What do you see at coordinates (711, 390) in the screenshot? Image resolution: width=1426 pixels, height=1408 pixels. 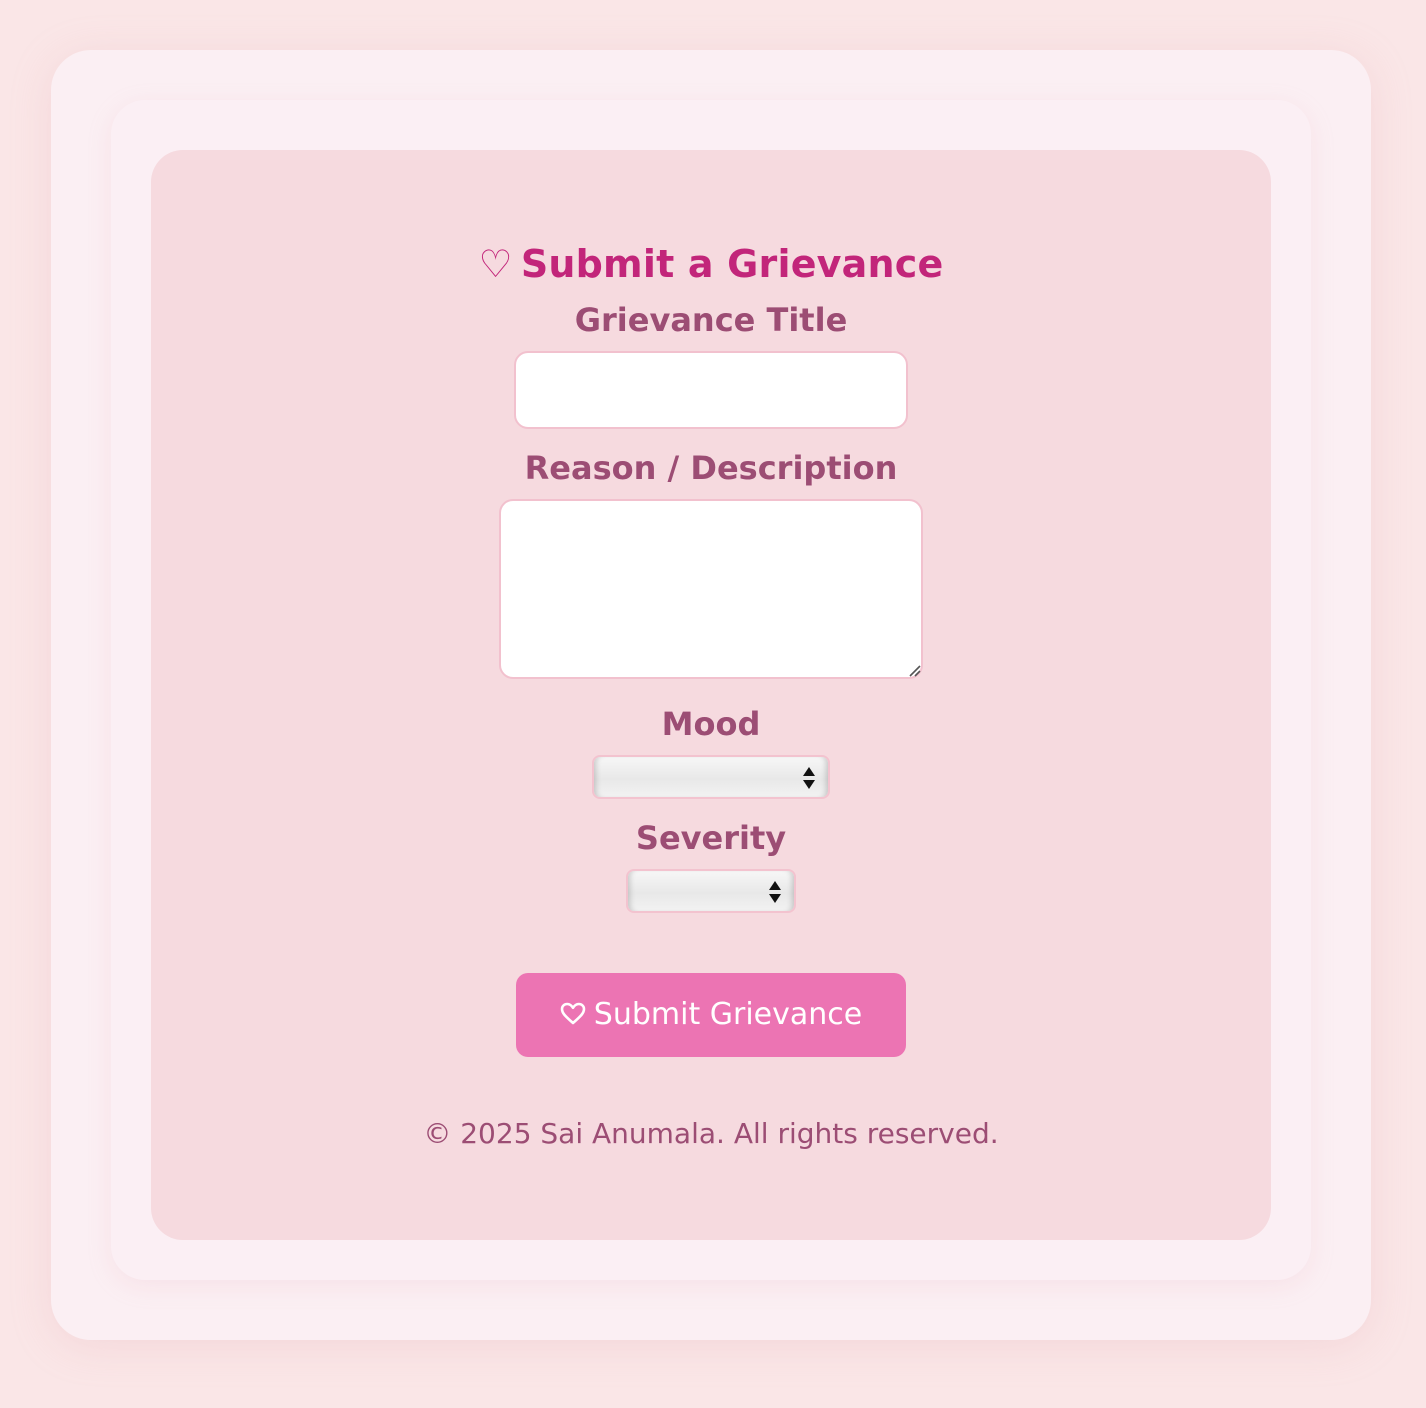 I see `grievance-title-input` at bounding box center [711, 390].